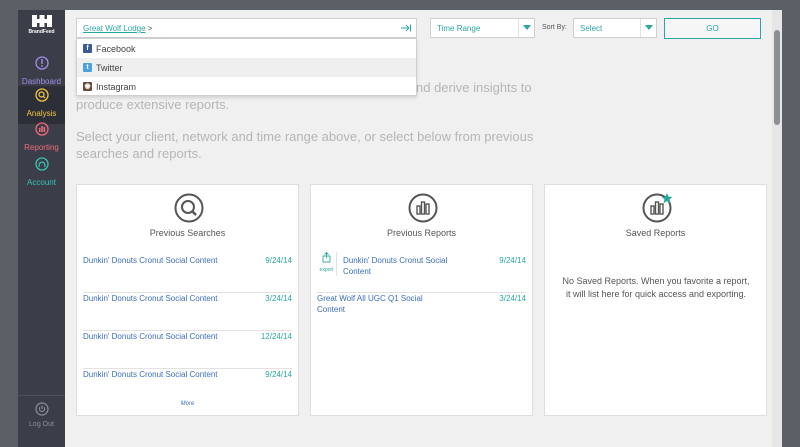 The width and height of the screenshot is (800, 447). I want to click on sidebar-item-label: Dashboard, so click(41, 81).